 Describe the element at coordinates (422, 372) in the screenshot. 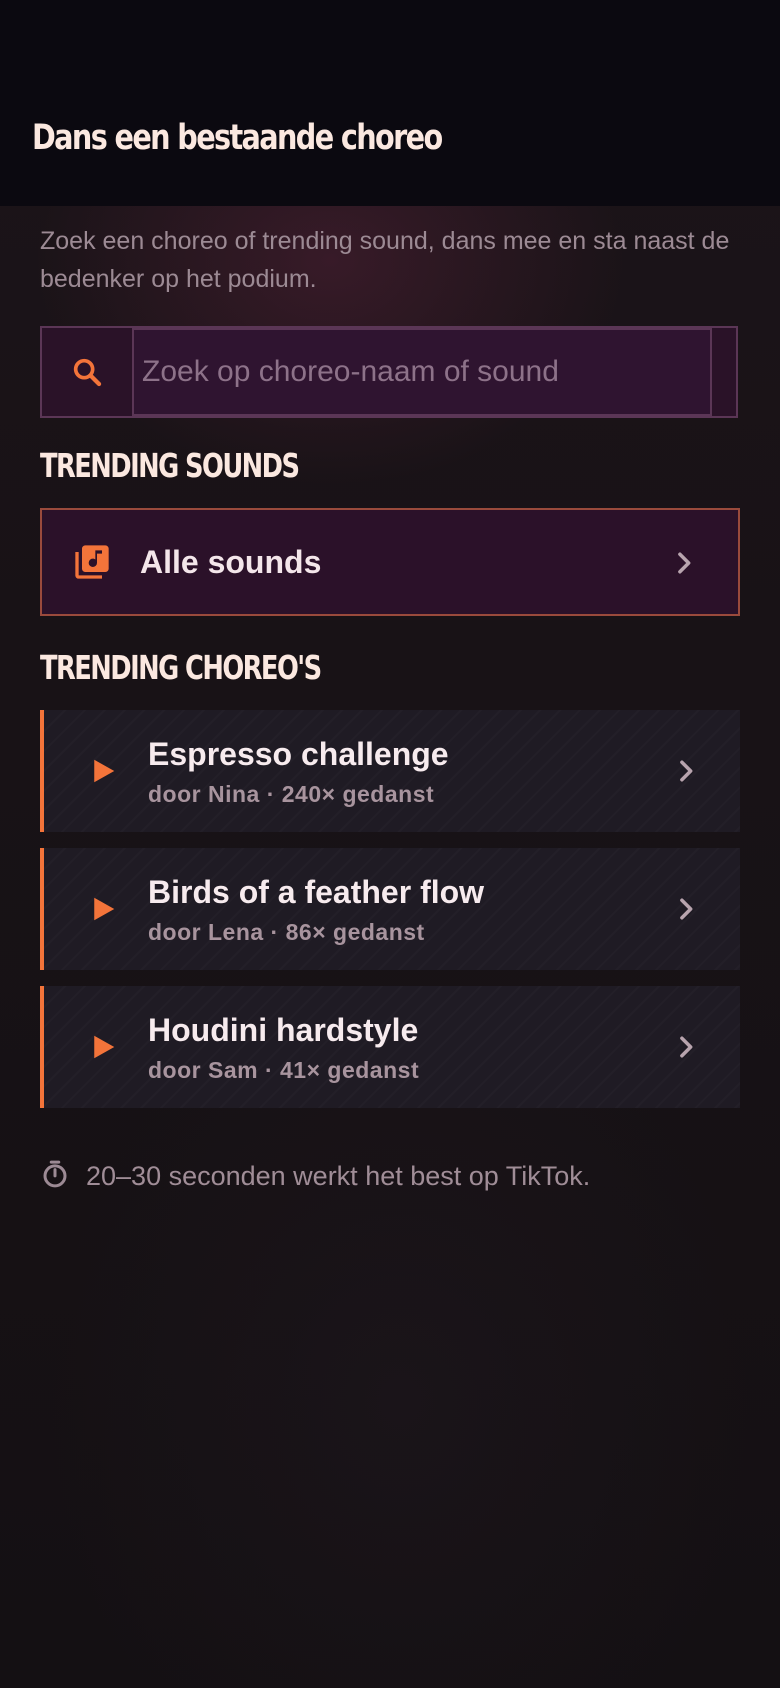

I see `search-input` at that location.